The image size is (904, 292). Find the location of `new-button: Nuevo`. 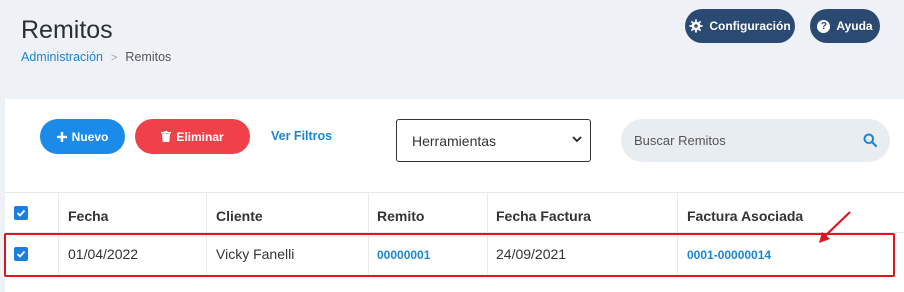

new-button: Nuevo is located at coordinates (82, 136).